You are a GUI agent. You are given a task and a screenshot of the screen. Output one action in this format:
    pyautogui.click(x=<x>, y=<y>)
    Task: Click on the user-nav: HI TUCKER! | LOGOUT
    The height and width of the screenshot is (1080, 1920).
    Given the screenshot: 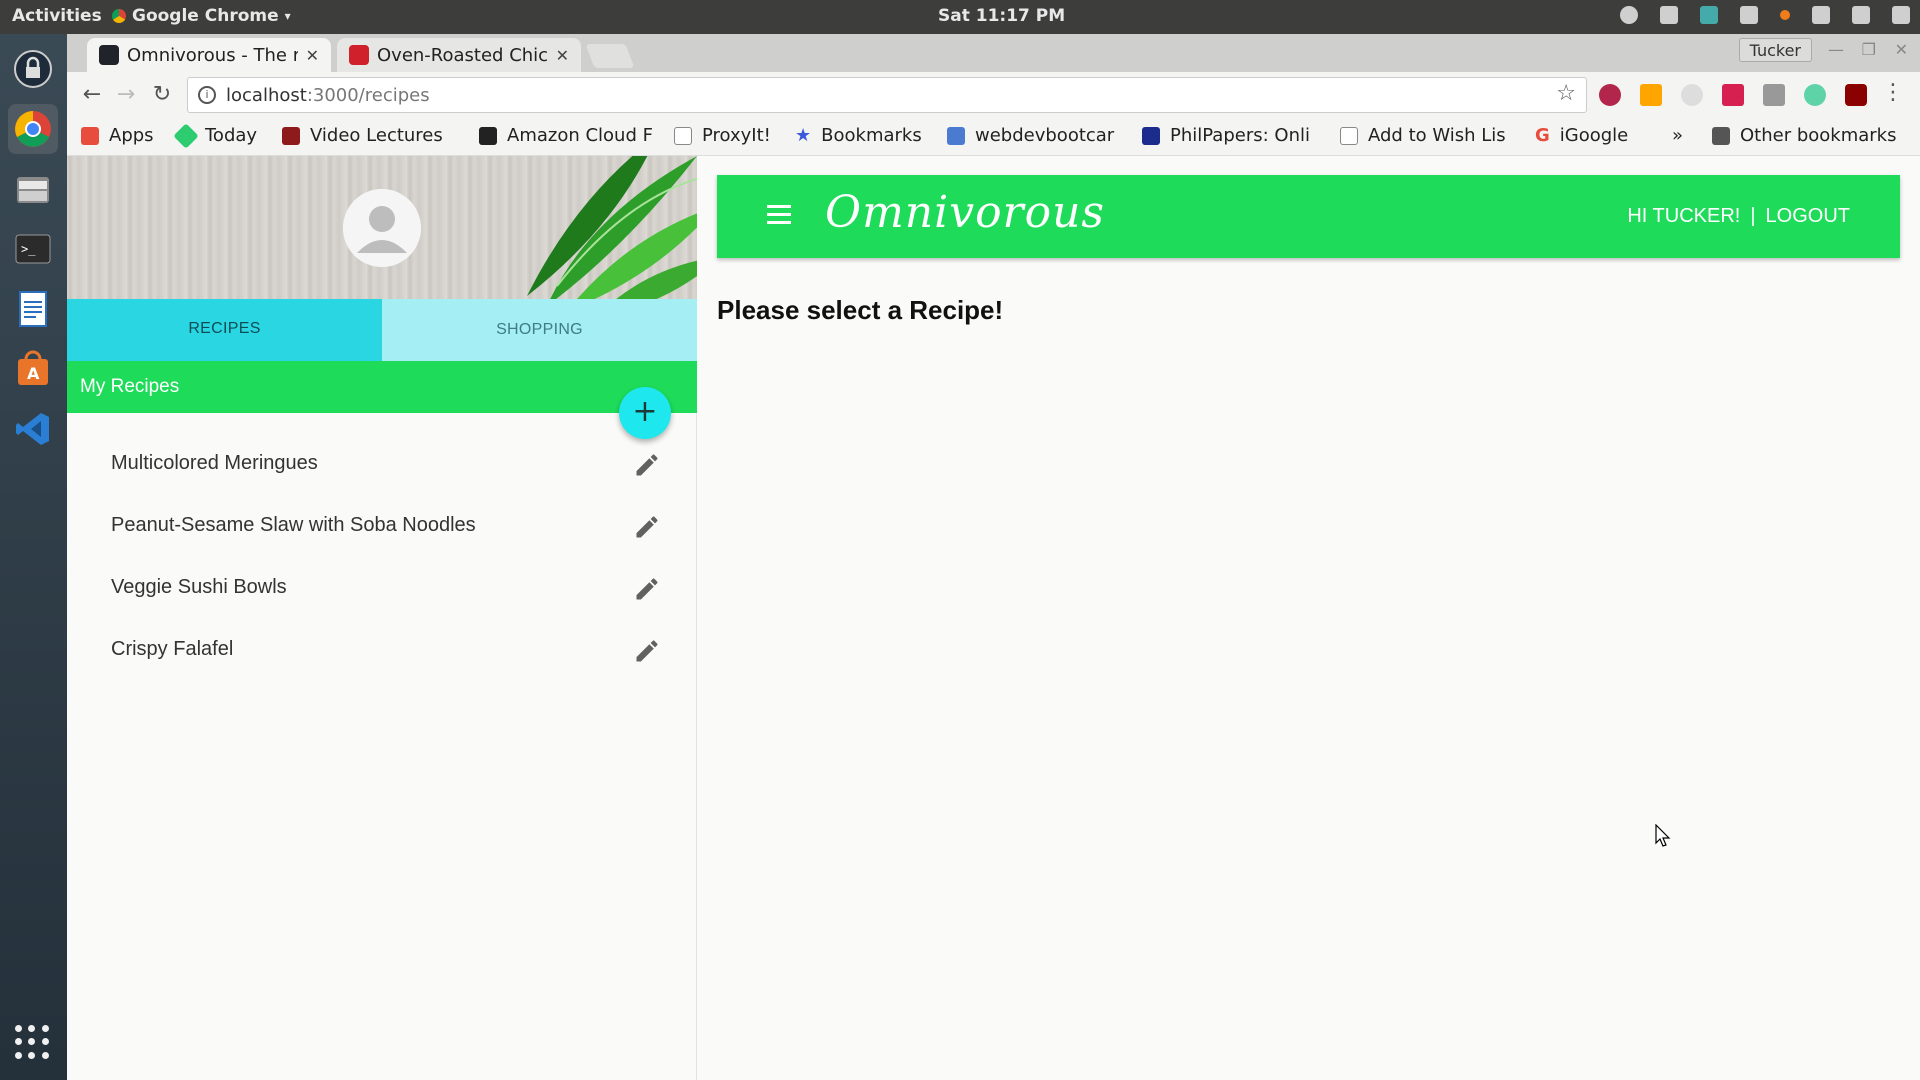 What is the action you would take?
    pyautogui.click(x=1738, y=216)
    